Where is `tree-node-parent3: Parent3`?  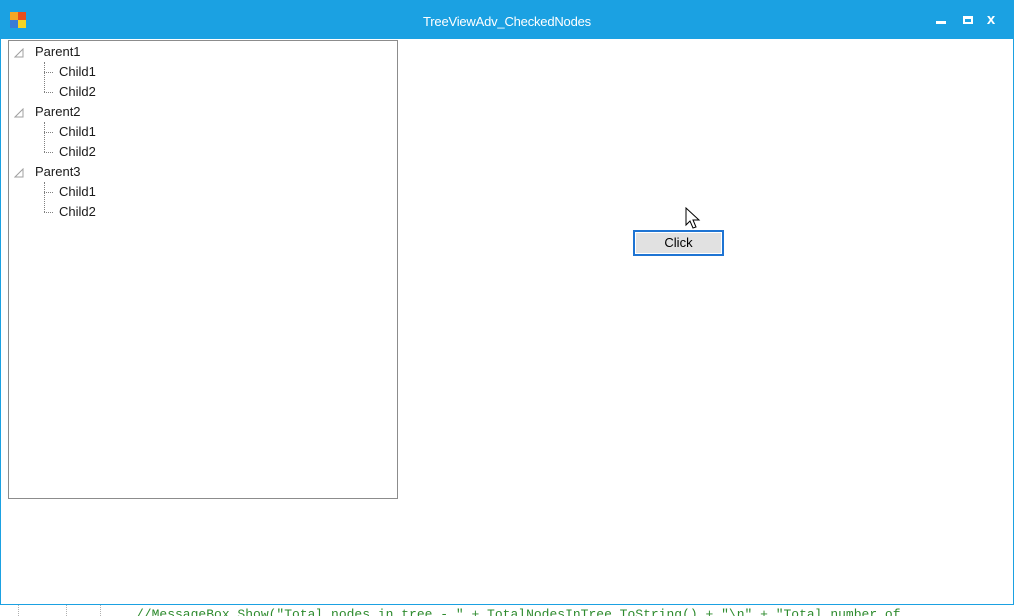 tree-node-parent3: Parent3 is located at coordinates (58, 172).